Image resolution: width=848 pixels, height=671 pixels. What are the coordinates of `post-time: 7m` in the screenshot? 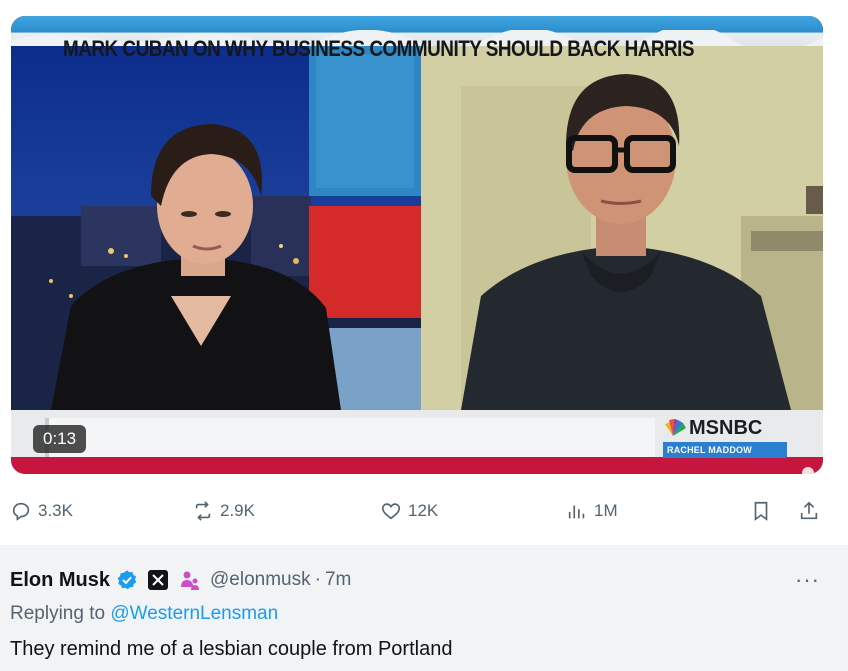 It's located at (338, 580).